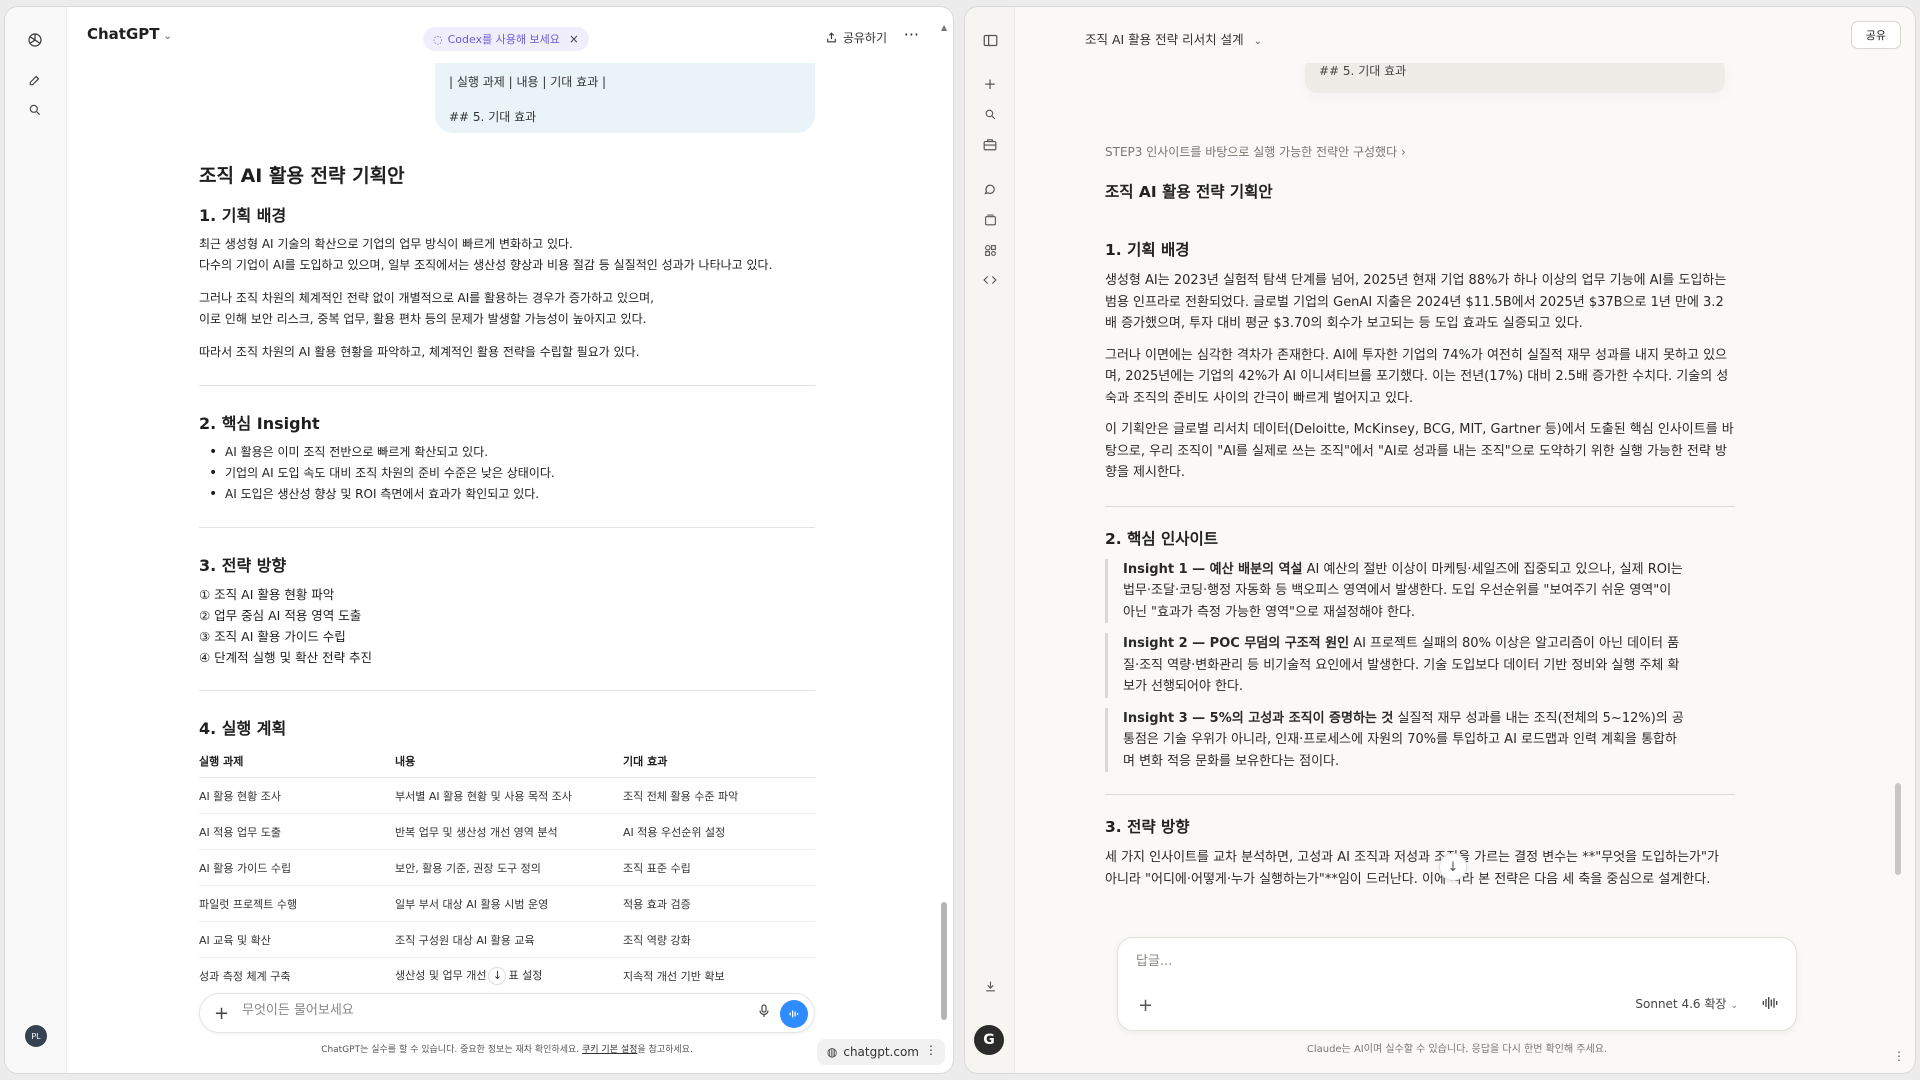 This screenshot has width=1920, height=1080. Describe the element at coordinates (1236, 643) in the screenshot. I see `insight-title: Insight 2 — POC 무덤의 구조적 원인` at that location.